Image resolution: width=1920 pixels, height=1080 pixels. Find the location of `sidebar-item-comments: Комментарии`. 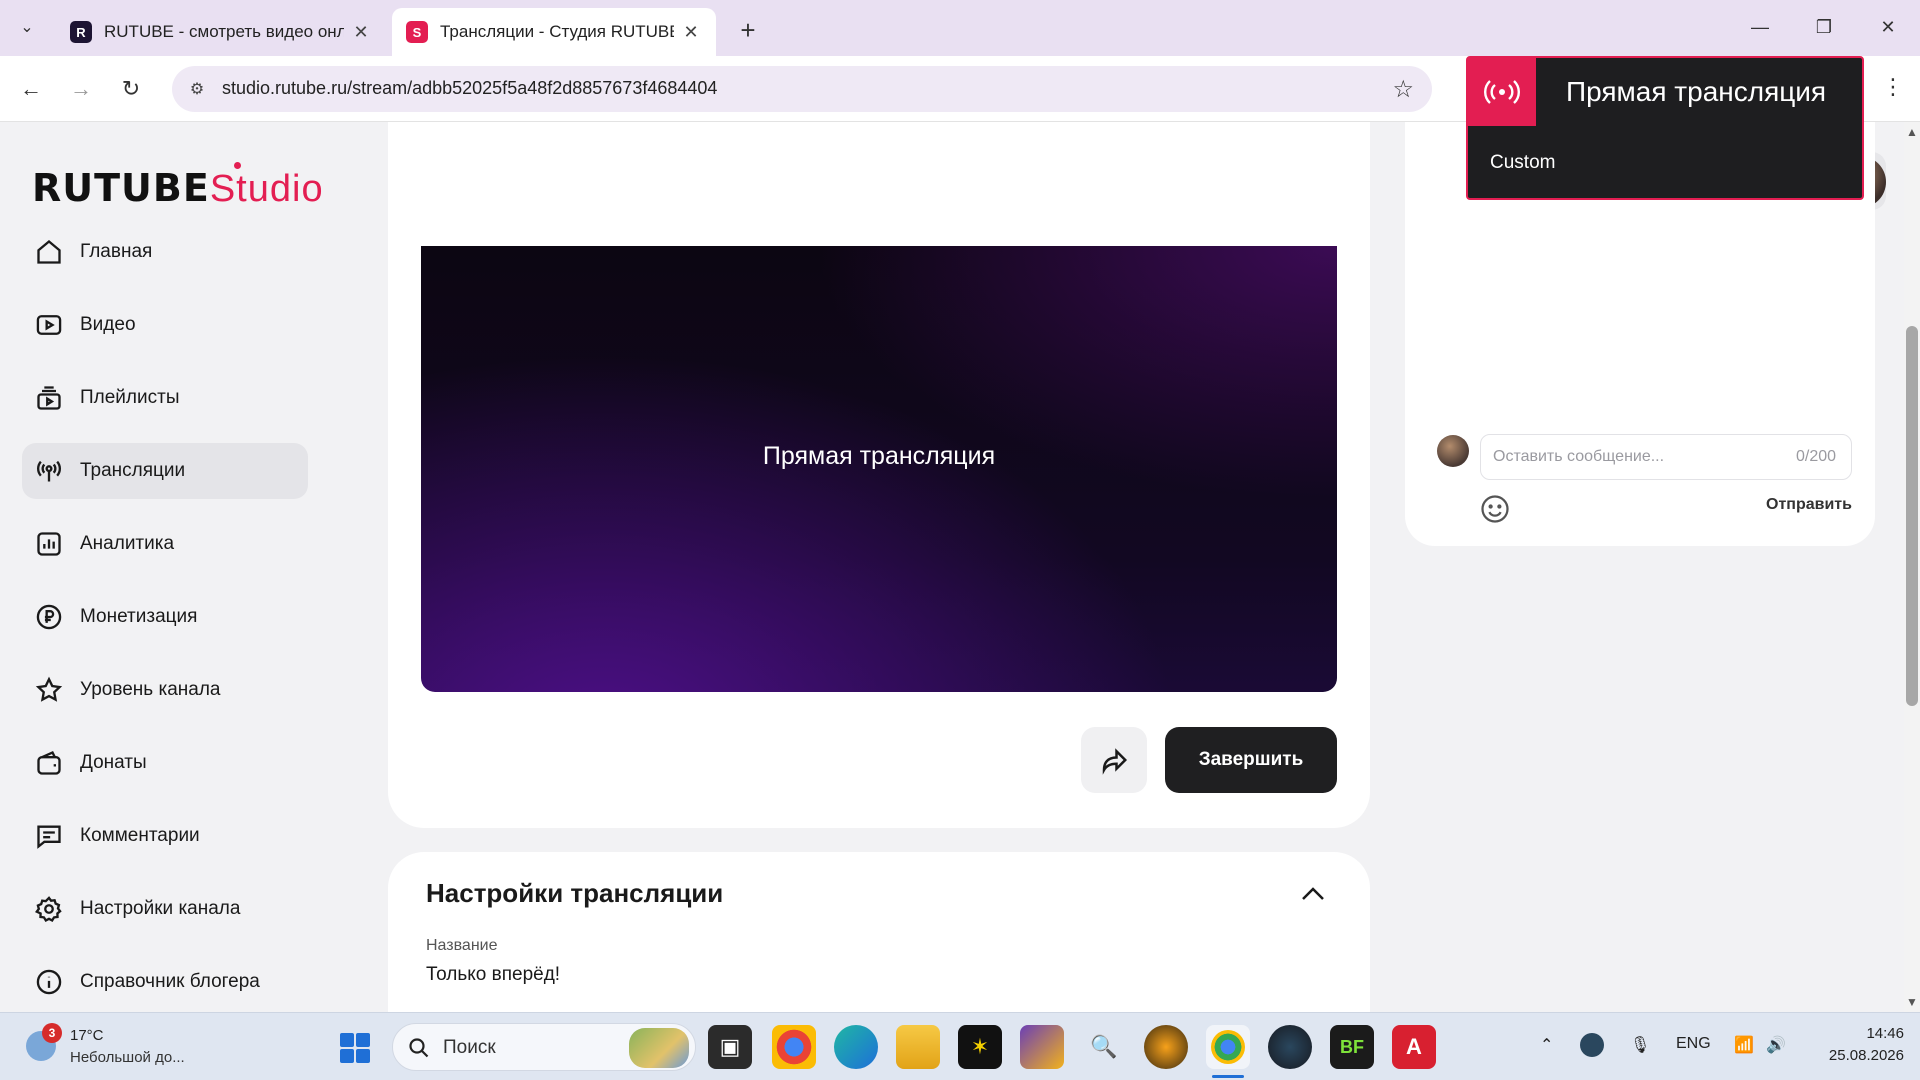

sidebar-item-comments: Комментарии is located at coordinates (165, 836).